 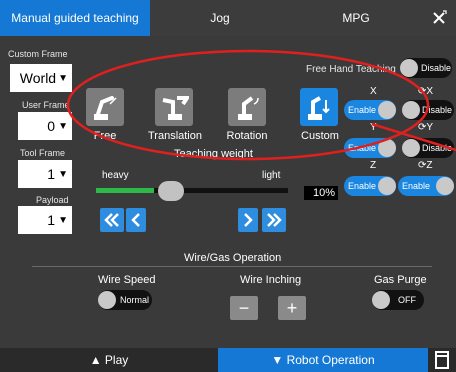 I want to click on rotation-mode-button, so click(x=247, y=107).